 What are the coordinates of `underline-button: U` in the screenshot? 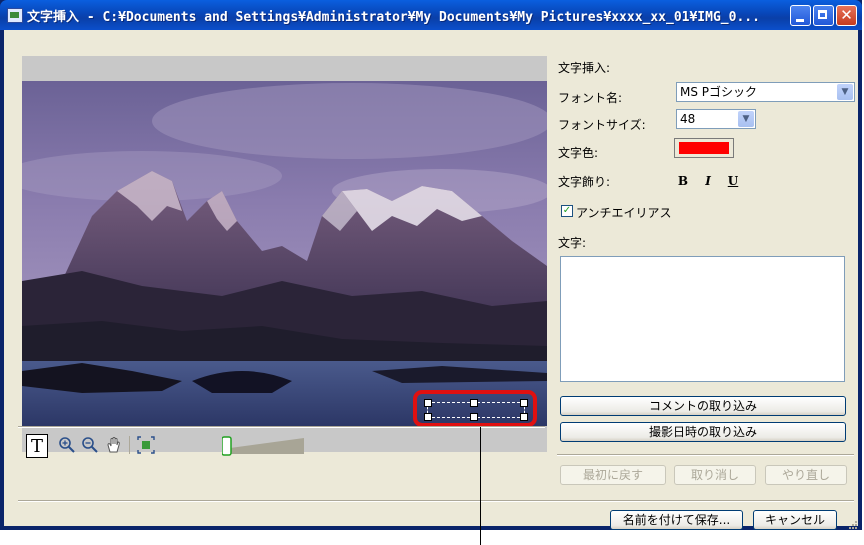 It's located at (733, 181).